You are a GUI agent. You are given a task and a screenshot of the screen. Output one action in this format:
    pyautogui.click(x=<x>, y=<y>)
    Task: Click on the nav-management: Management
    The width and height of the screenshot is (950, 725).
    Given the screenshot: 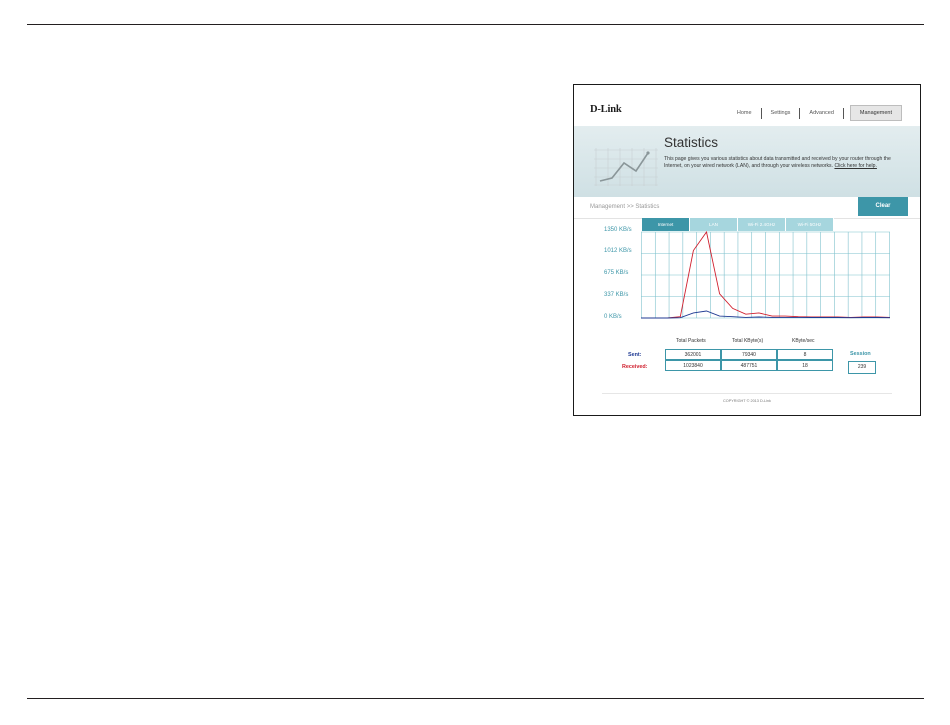 What is the action you would take?
    pyautogui.click(x=875, y=113)
    